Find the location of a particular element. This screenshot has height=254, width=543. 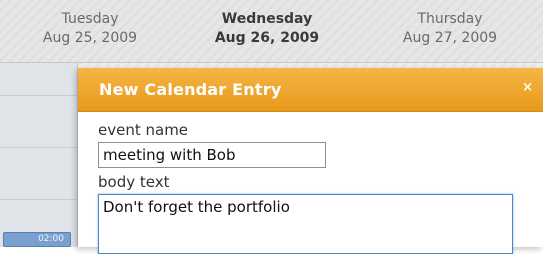

day-weekday: Thursday is located at coordinates (450, 19).